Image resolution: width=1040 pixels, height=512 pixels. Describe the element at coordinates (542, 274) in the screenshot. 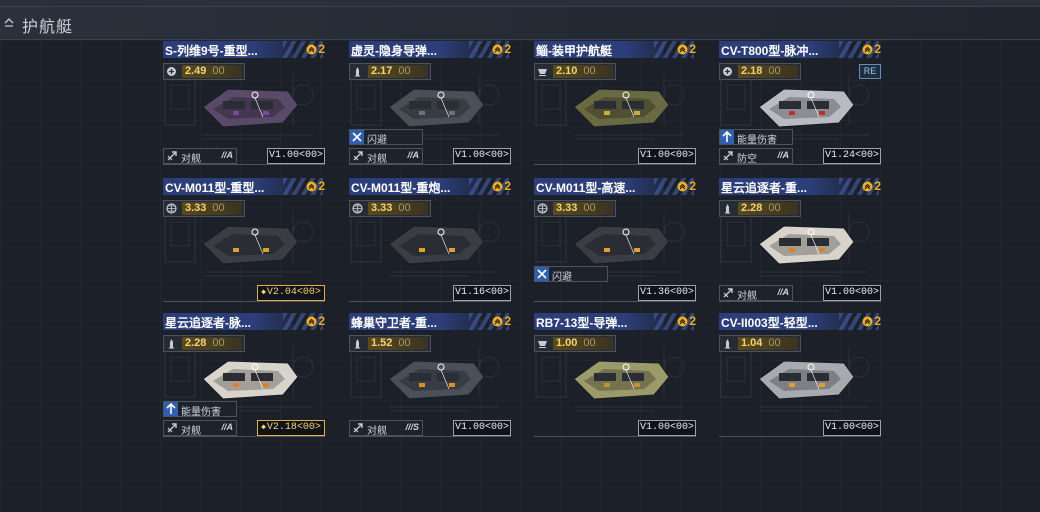

I see `dodge-icon` at that location.